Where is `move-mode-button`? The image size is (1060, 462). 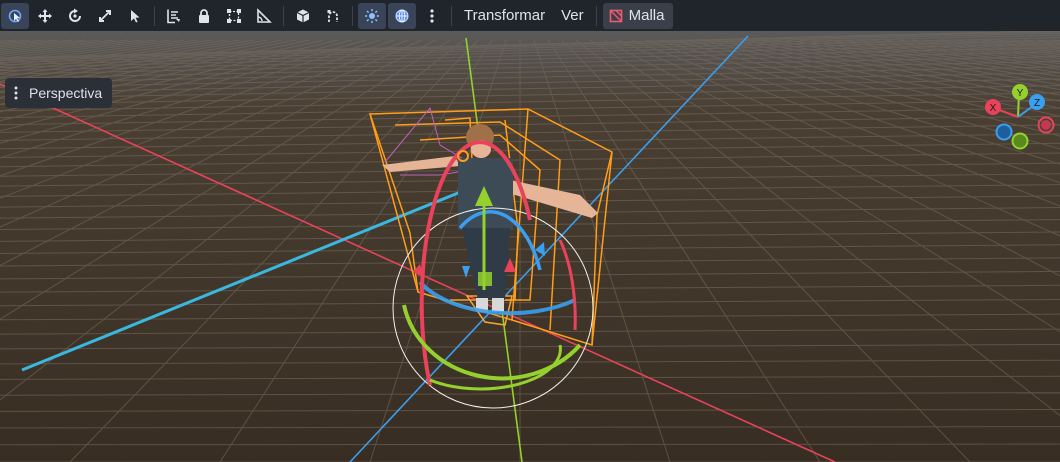 move-mode-button is located at coordinates (45, 16).